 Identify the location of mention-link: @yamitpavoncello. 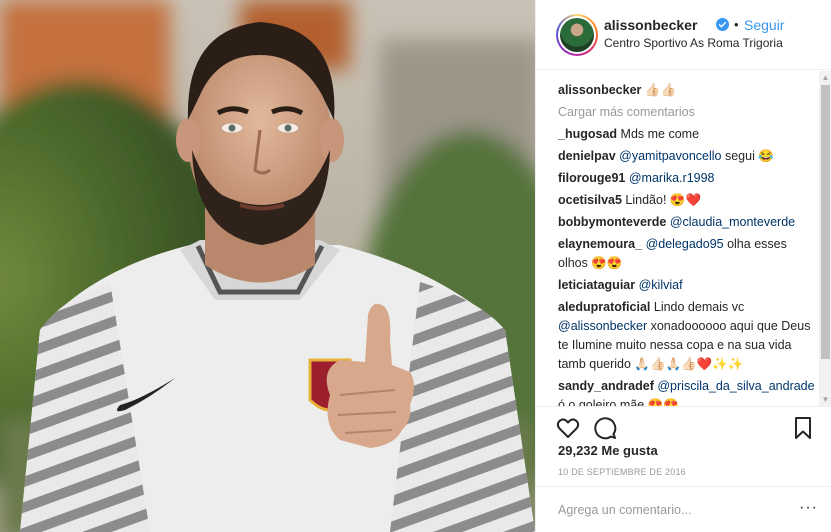
(670, 156).